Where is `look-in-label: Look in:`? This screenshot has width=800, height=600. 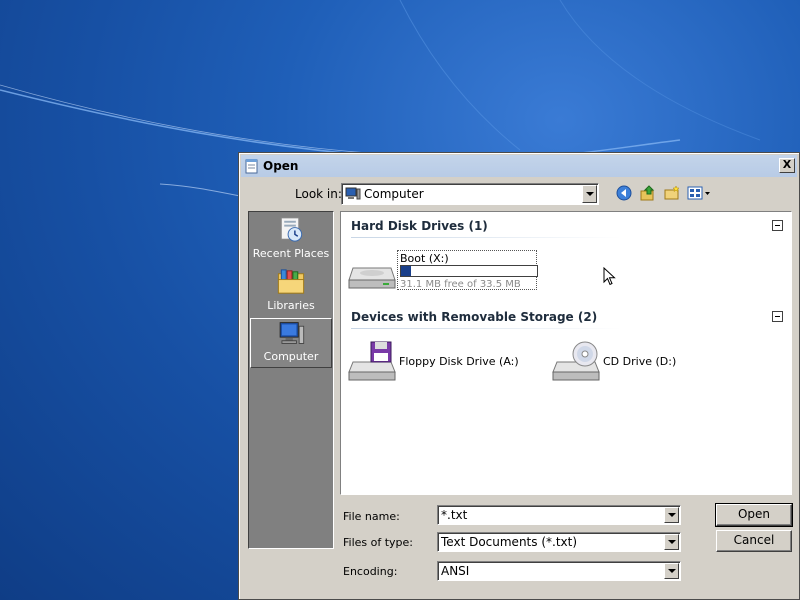 look-in-label: Look in: is located at coordinates (318, 194).